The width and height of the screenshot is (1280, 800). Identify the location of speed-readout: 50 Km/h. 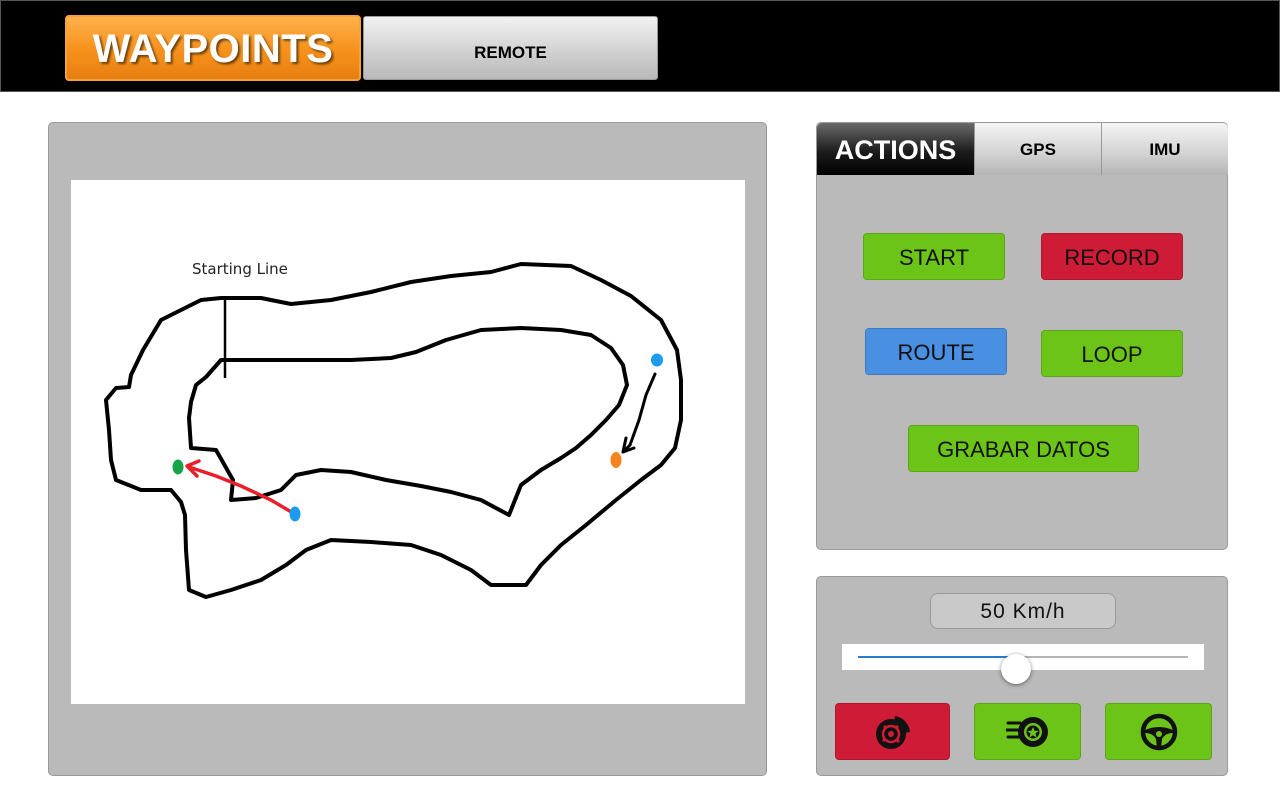
(1023, 611).